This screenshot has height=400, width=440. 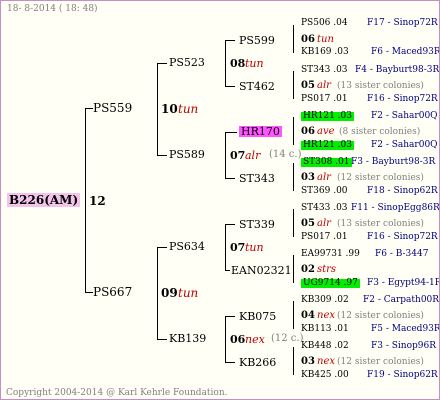 I want to click on gen2-year: 06, so click(x=238, y=339).